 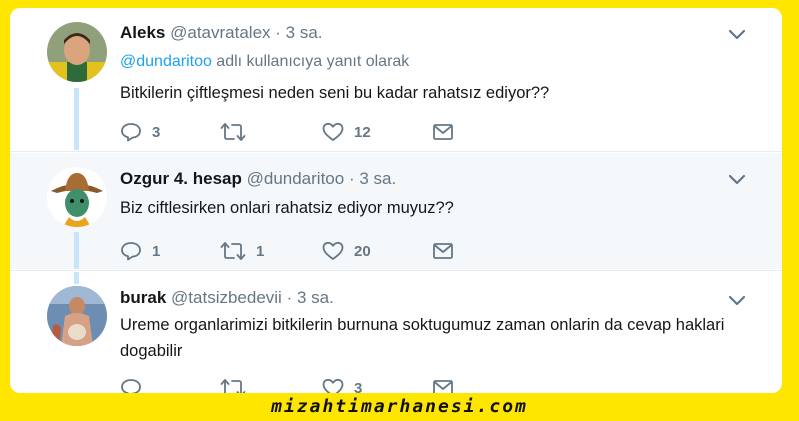 What do you see at coordinates (156, 132) in the screenshot?
I see `reply-count: 3` at bounding box center [156, 132].